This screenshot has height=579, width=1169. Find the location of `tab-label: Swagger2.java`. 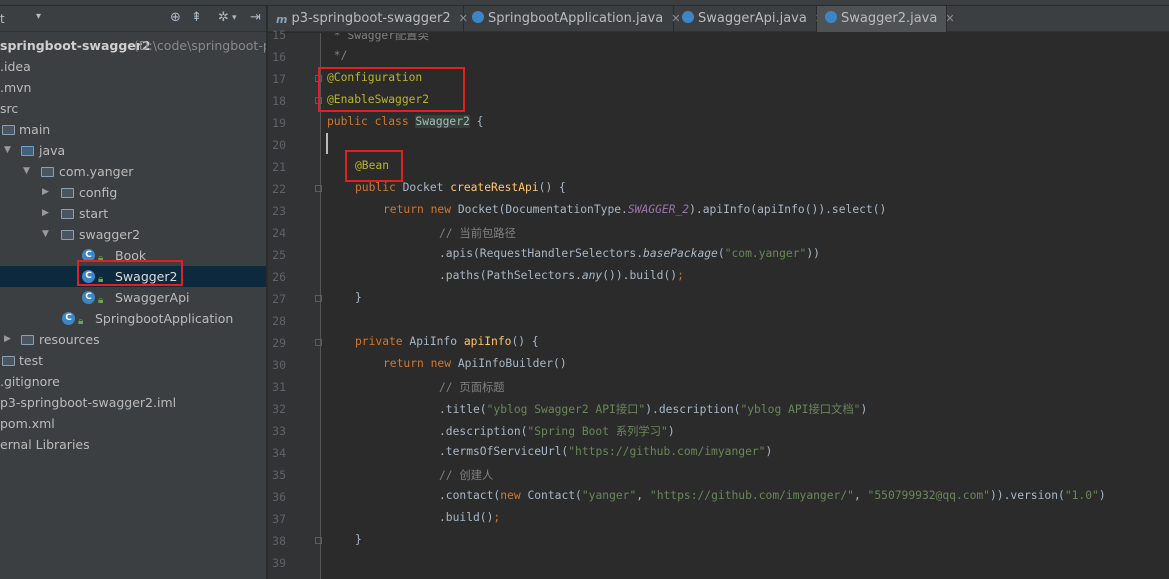

tab-label: Swagger2.java is located at coordinates (889, 18).